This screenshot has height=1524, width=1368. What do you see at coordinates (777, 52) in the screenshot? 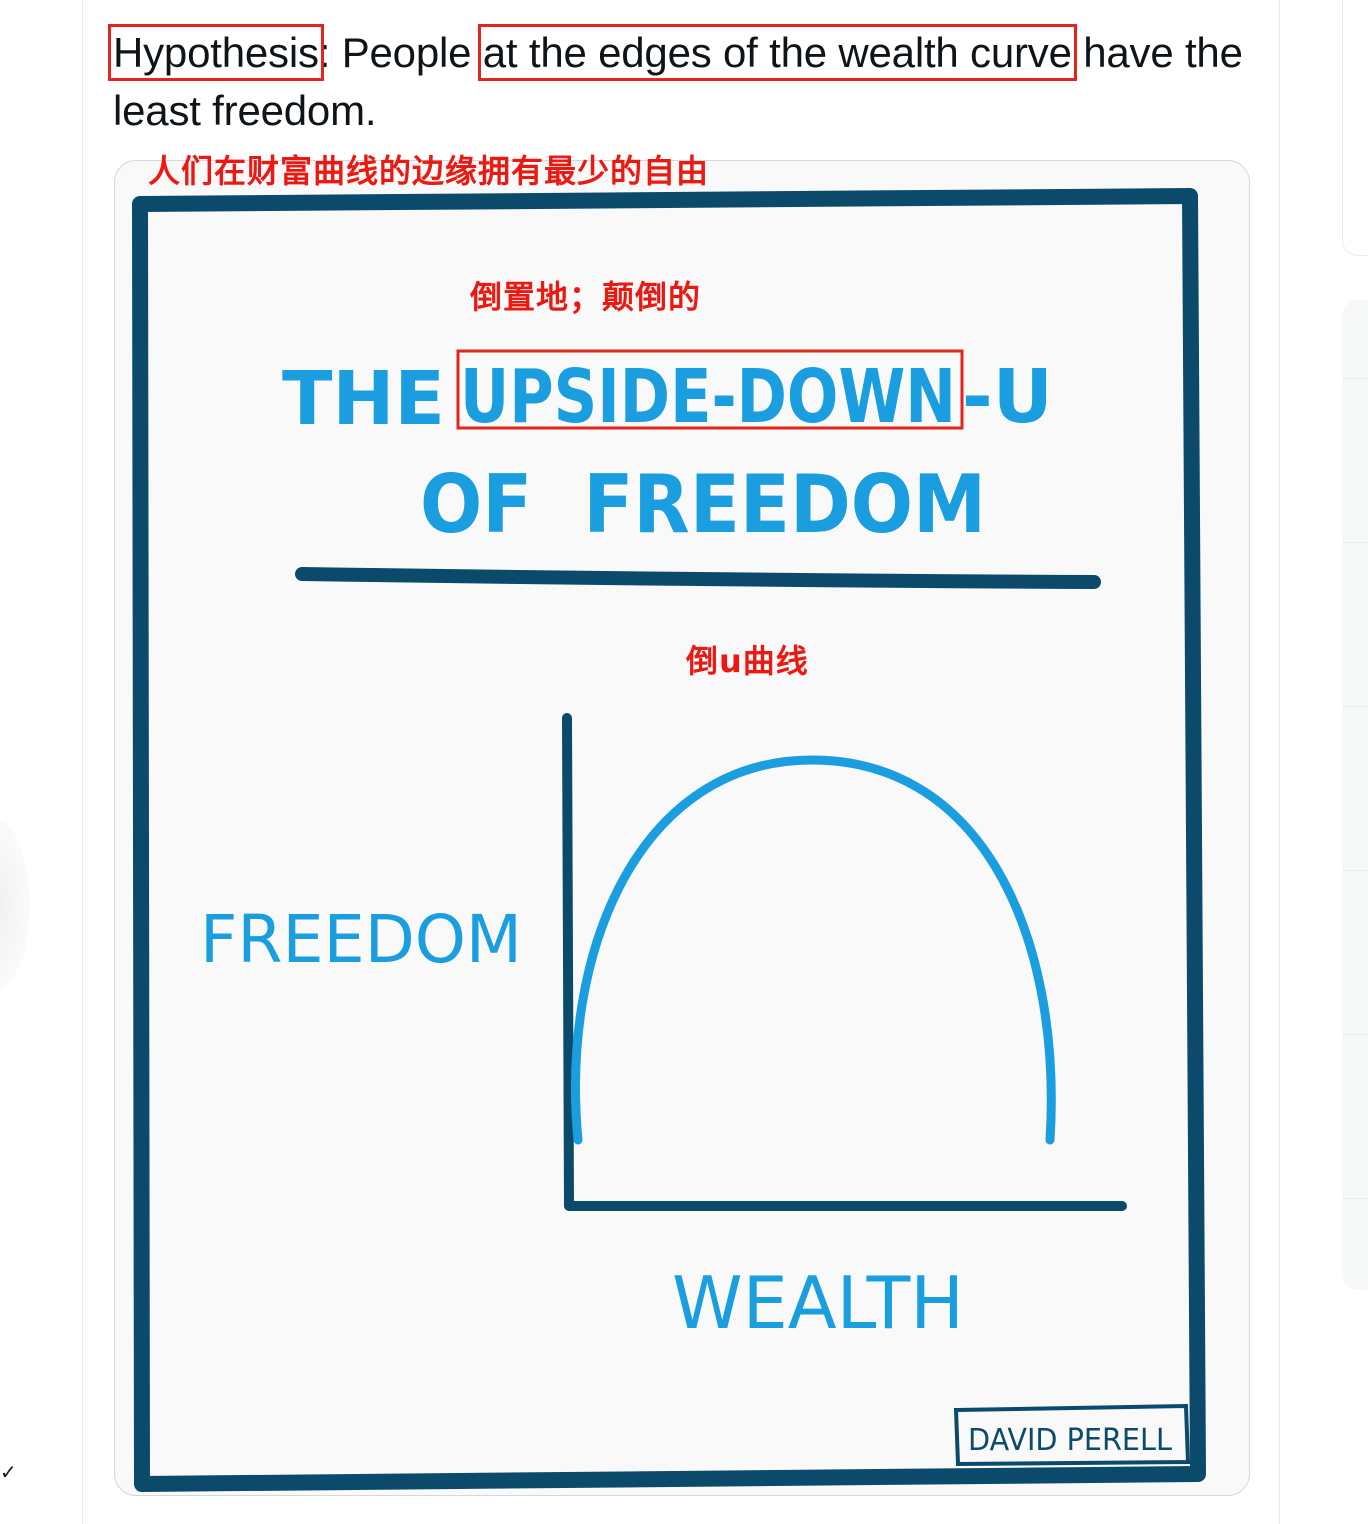
I see `highlight-edges-phrase: at the edges of the wealth curve` at bounding box center [777, 52].